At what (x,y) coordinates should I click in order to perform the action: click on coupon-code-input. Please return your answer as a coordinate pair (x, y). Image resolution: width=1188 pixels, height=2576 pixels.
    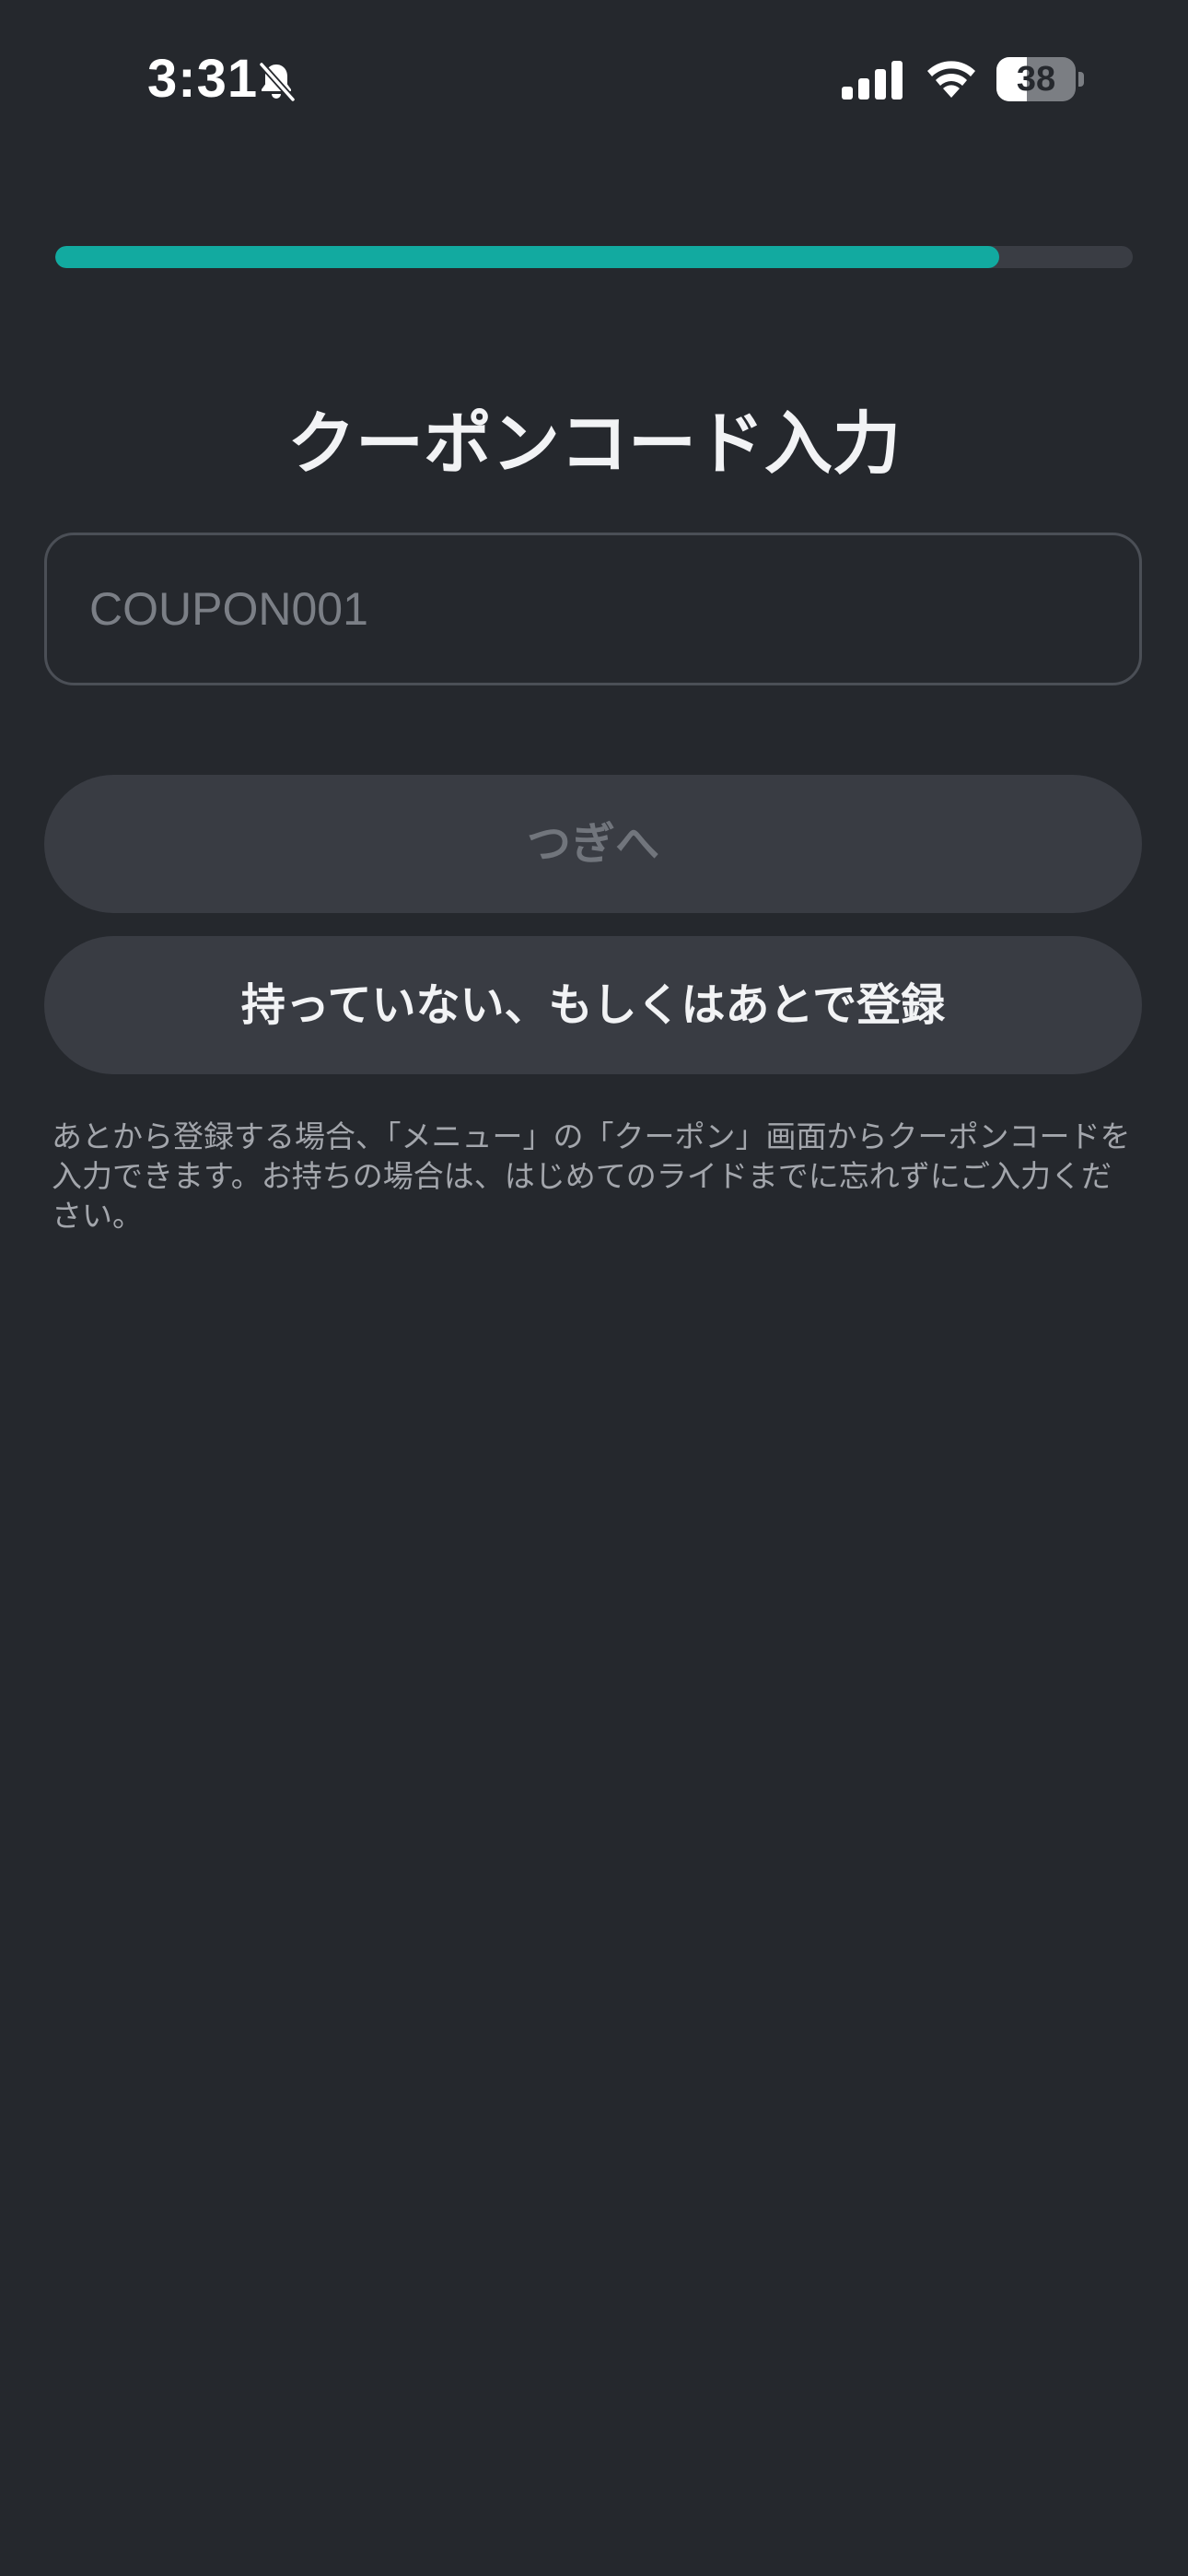
    Looking at the image, I should click on (593, 609).